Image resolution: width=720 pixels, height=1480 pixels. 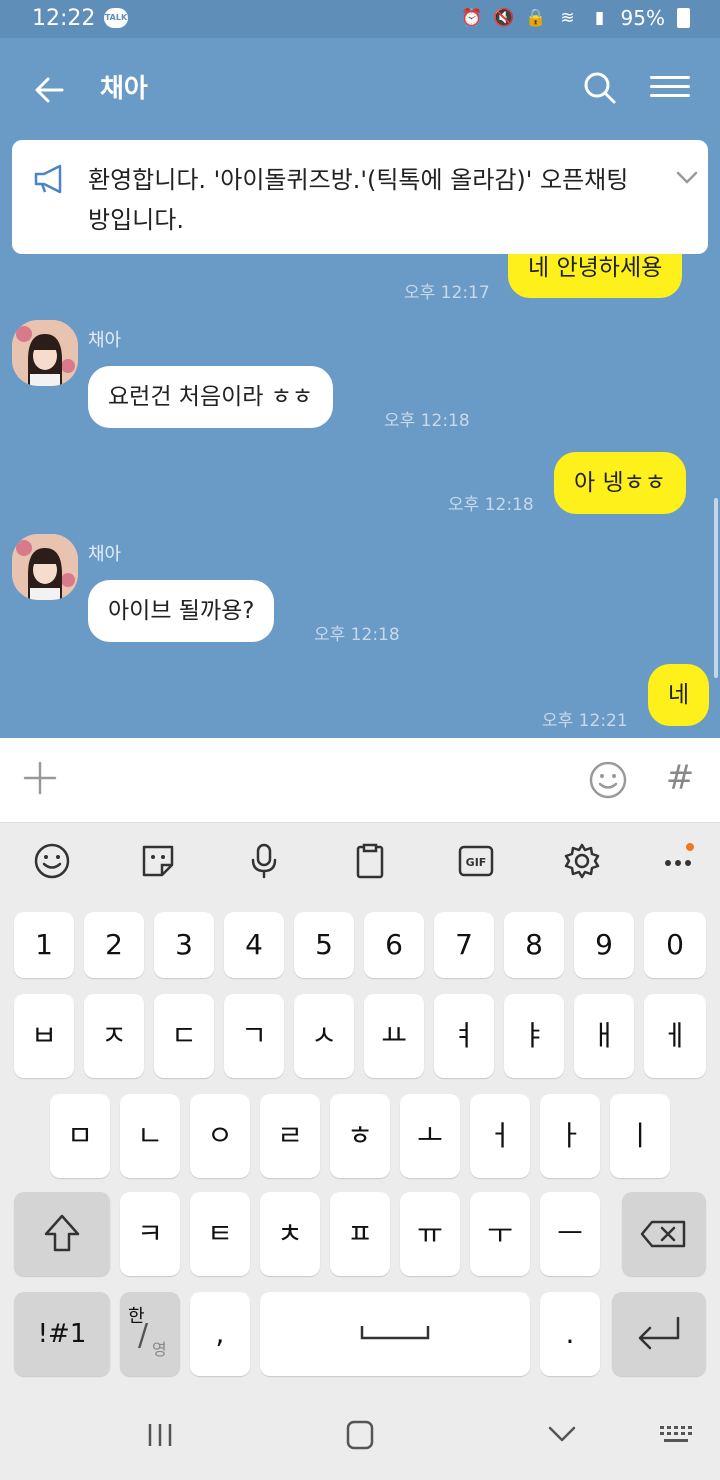 What do you see at coordinates (159, 1349) in the screenshot?
I see `lang-english-label: 영` at bounding box center [159, 1349].